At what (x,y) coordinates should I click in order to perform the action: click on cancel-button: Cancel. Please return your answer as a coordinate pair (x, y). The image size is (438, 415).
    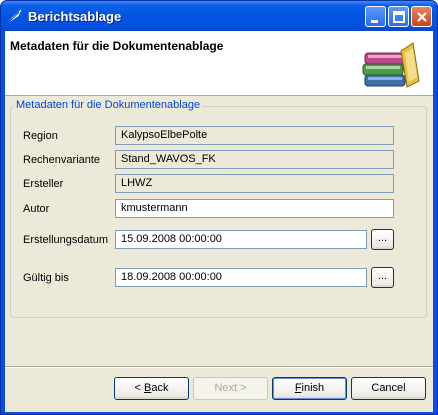
    Looking at the image, I should click on (388, 388).